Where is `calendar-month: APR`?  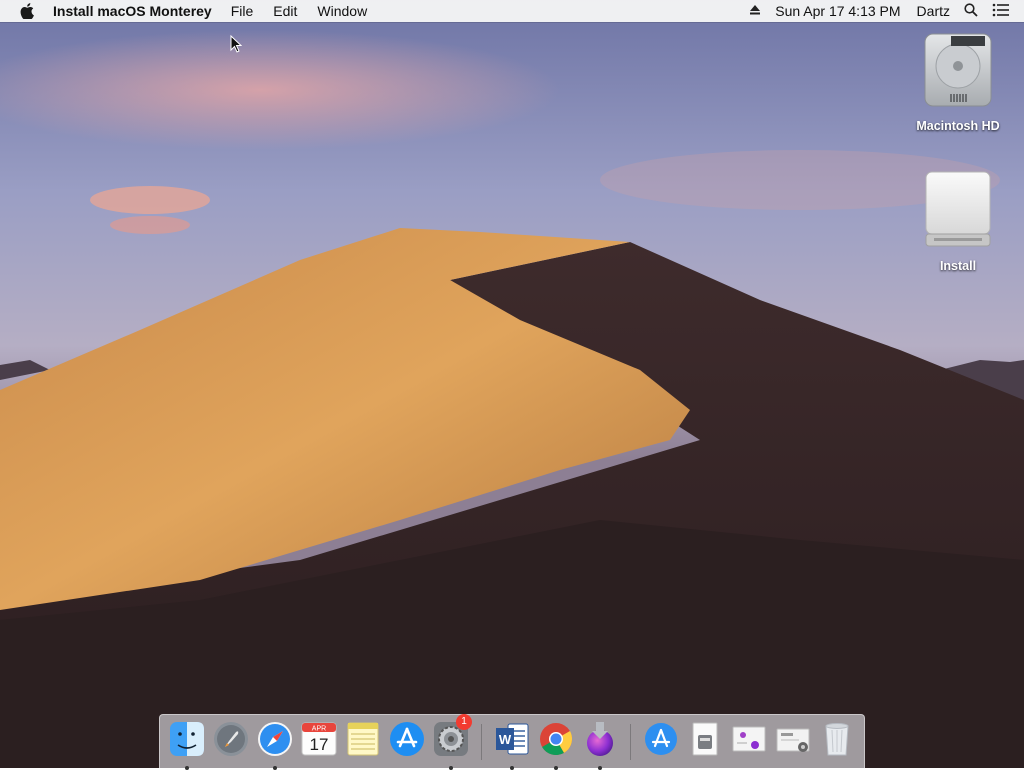 calendar-month: APR is located at coordinates (319, 728).